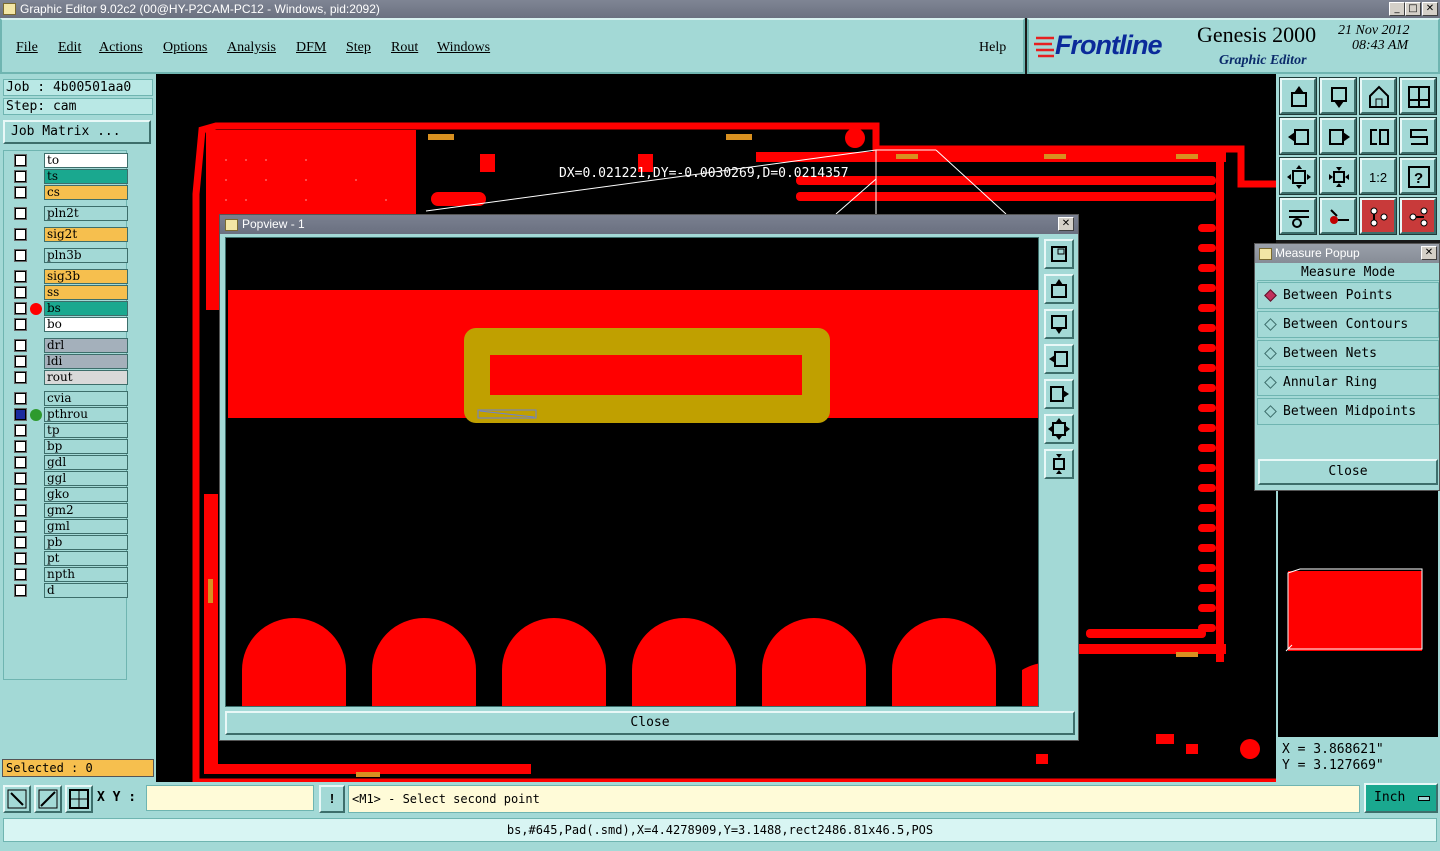  Describe the element at coordinates (1348, 472) in the screenshot. I see `measure-popup-close-button: Close` at that location.